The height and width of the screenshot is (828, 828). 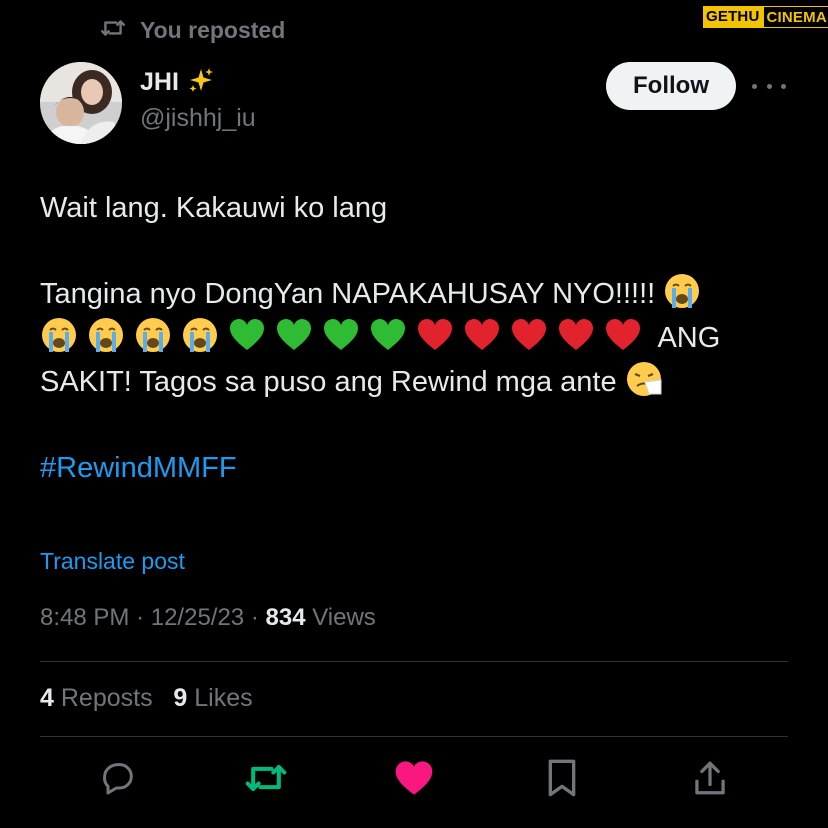 I want to click on translate-post-link: Translate post, so click(x=112, y=561).